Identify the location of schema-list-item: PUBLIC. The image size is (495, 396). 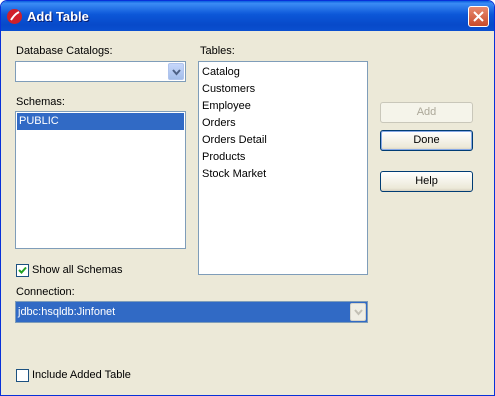
(100, 121).